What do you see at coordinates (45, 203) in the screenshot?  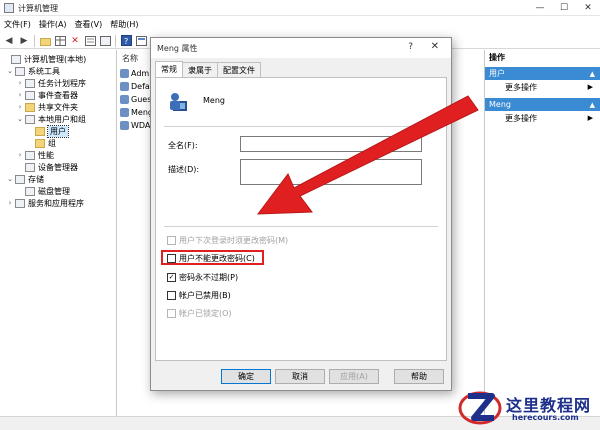 I see `tree-item-services-applications: › 服务和应用程序` at bounding box center [45, 203].